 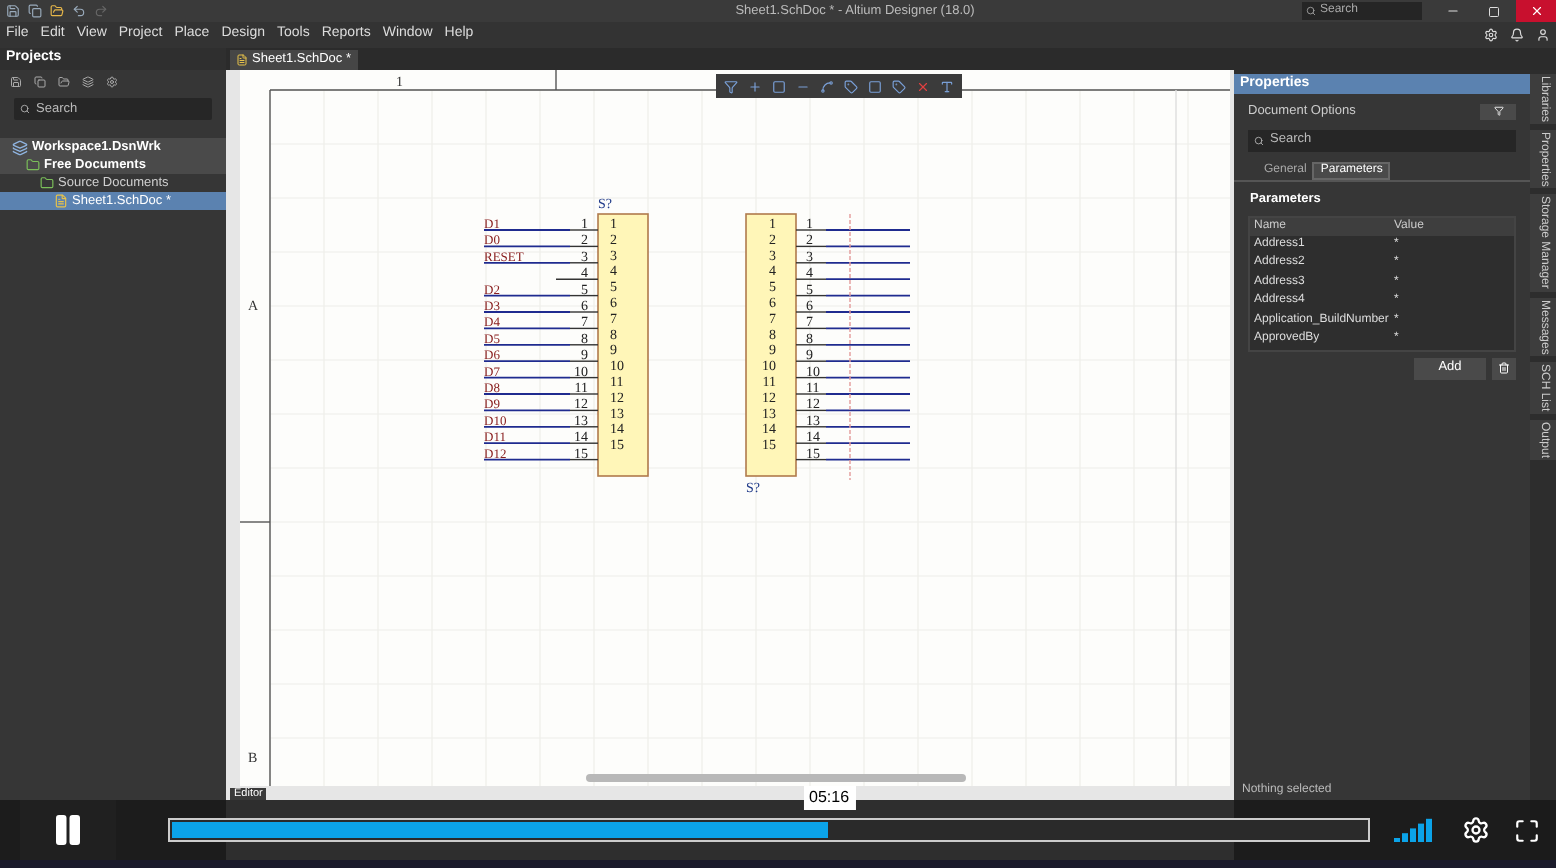 I want to click on scrollbar, so click(x=776, y=778).